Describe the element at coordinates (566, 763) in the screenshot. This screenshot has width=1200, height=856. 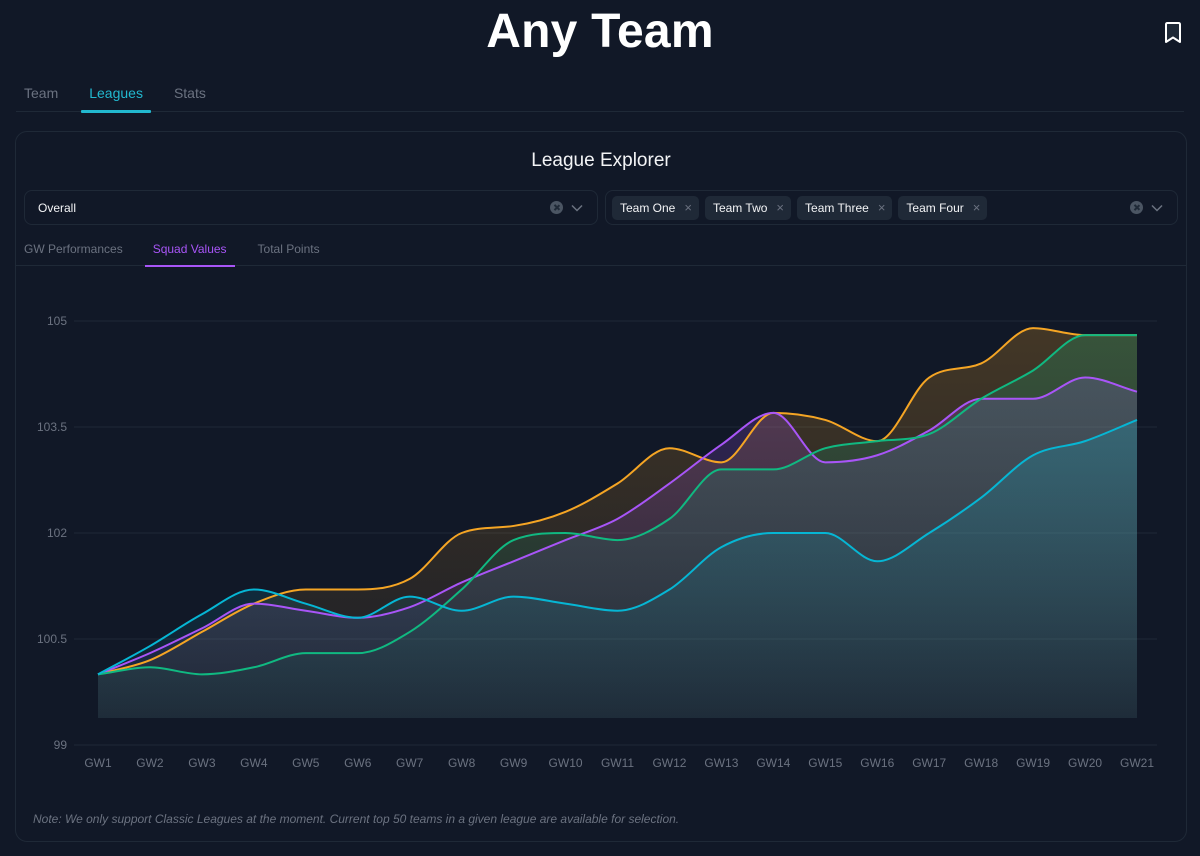
I see `x-tick-label: GW10` at that location.